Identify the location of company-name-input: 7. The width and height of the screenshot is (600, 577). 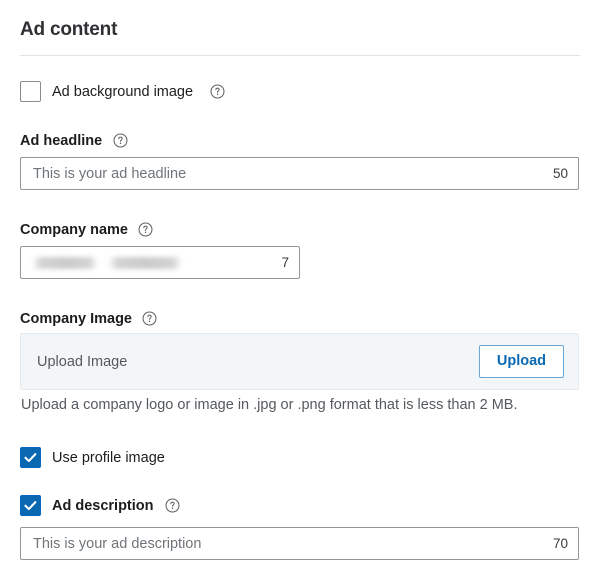
(160, 262).